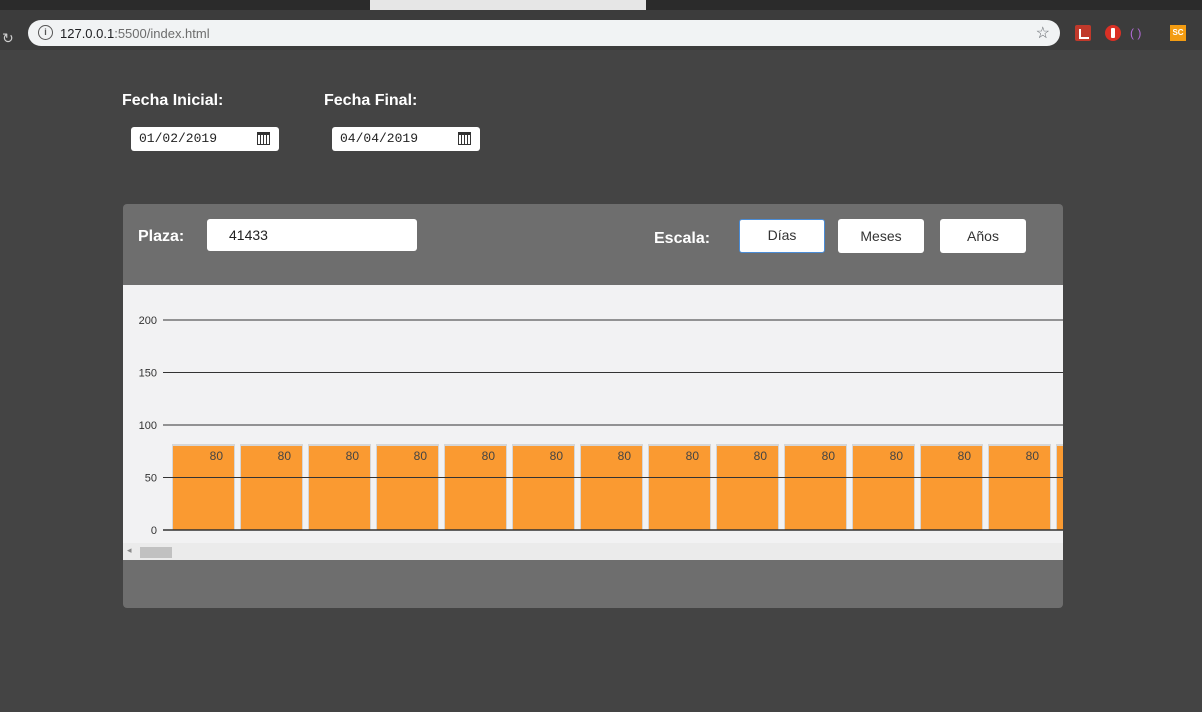 Image resolution: width=1202 pixels, height=712 pixels. I want to click on fecha-final-value: 04/04/2019, so click(379, 138).